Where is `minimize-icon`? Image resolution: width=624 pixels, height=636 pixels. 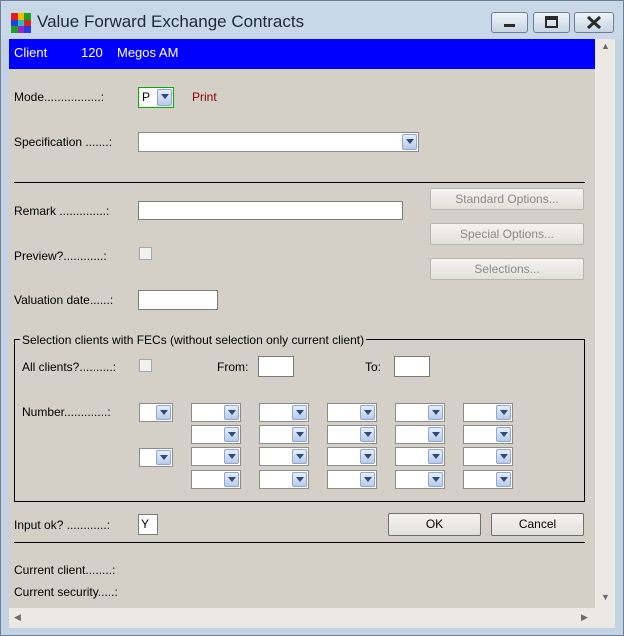
minimize-icon is located at coordinates (509, 25).